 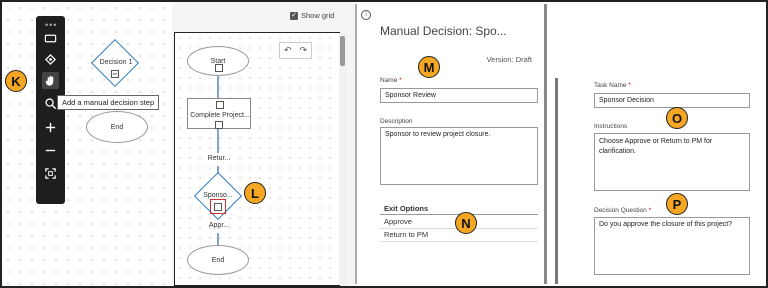 I want to click on task-name-input: Sponsor Decision, so click(x=672, y=100).